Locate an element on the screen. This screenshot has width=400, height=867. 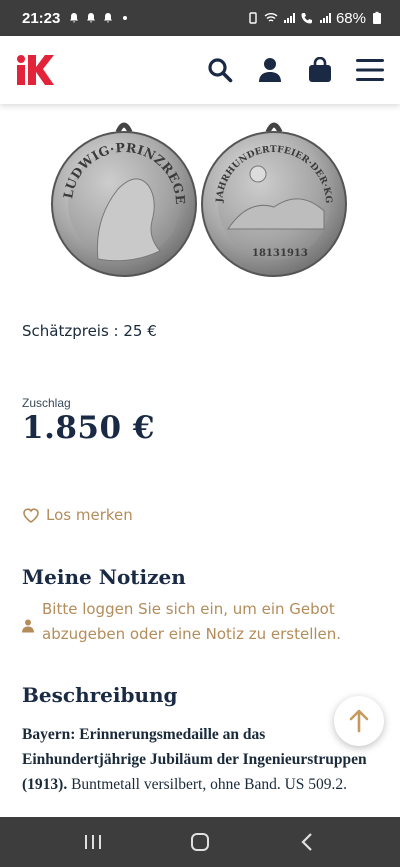
status-time: 21:23 is located at coordinates (41, 18).